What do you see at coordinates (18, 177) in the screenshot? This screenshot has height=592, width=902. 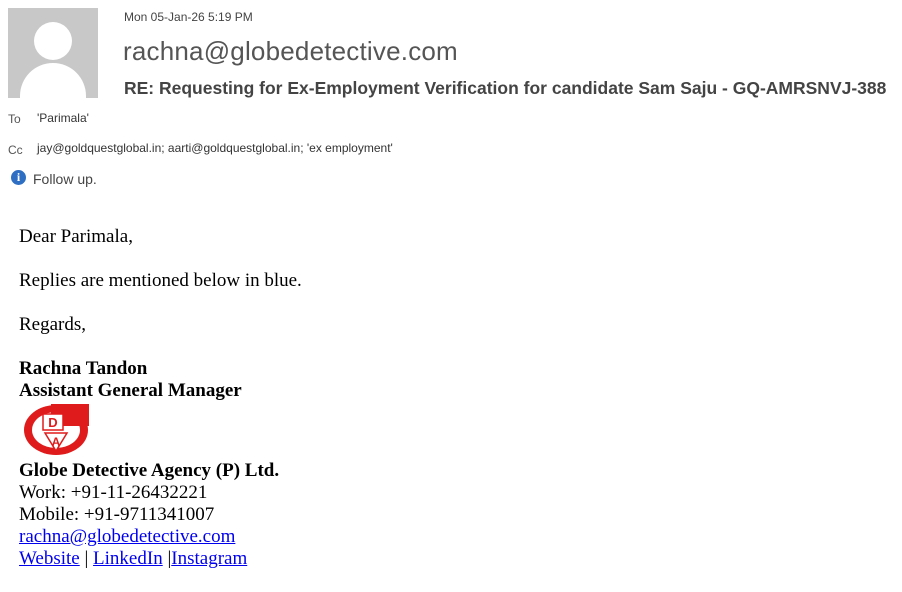 I see `info-icon: i` at bounding box center [18, 177].